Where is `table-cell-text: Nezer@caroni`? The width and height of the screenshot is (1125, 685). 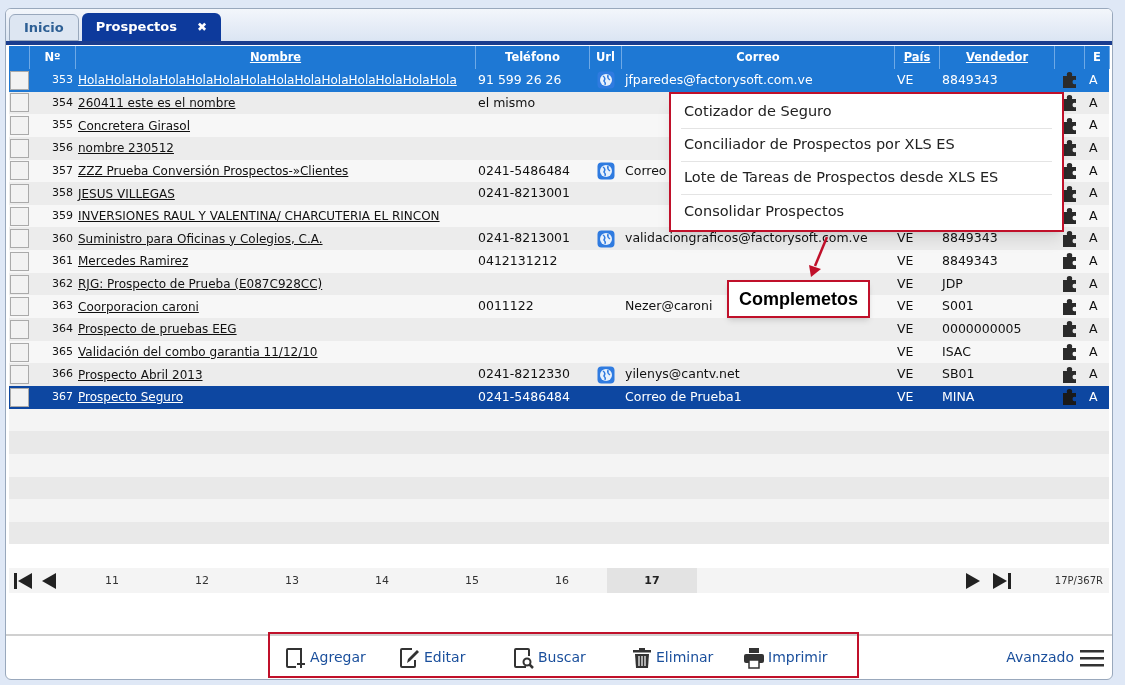 table-cell-text: Nezer@caroni is located at coordinates (669, 306).